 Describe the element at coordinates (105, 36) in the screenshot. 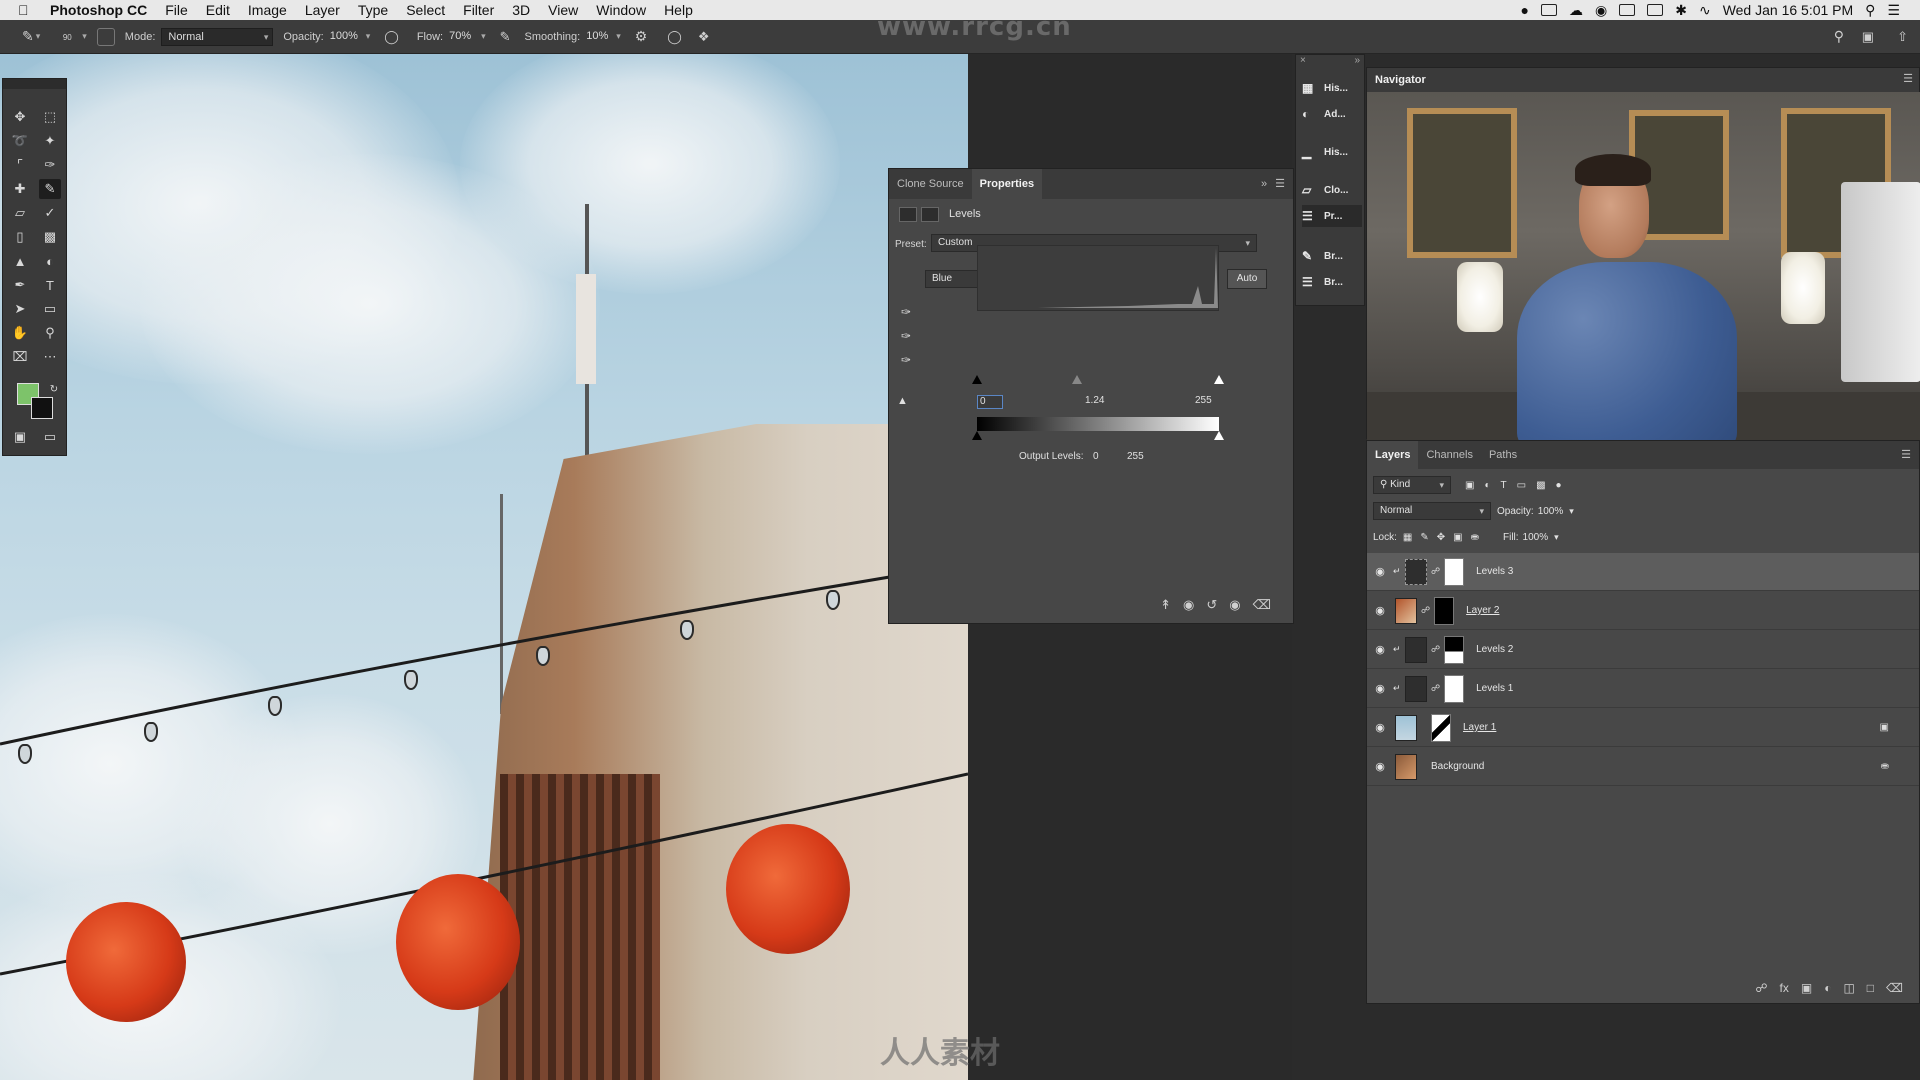

I see `brush-settings-icon` at that location.